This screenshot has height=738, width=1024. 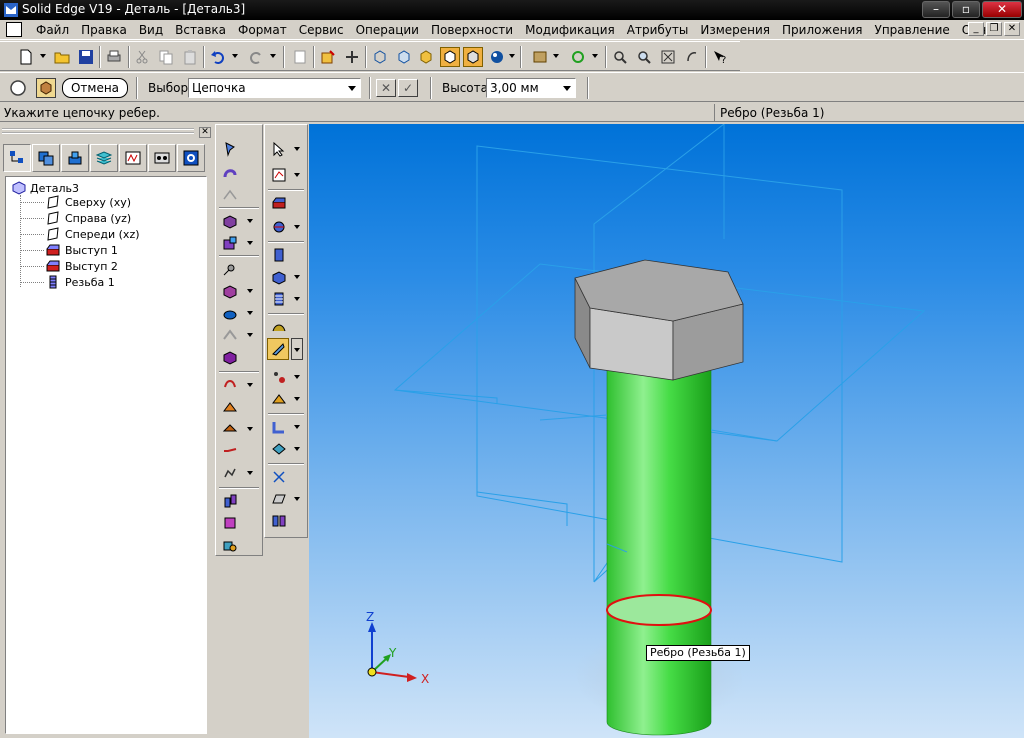 I want to click on copy-icon, so click(x=166, y=57).